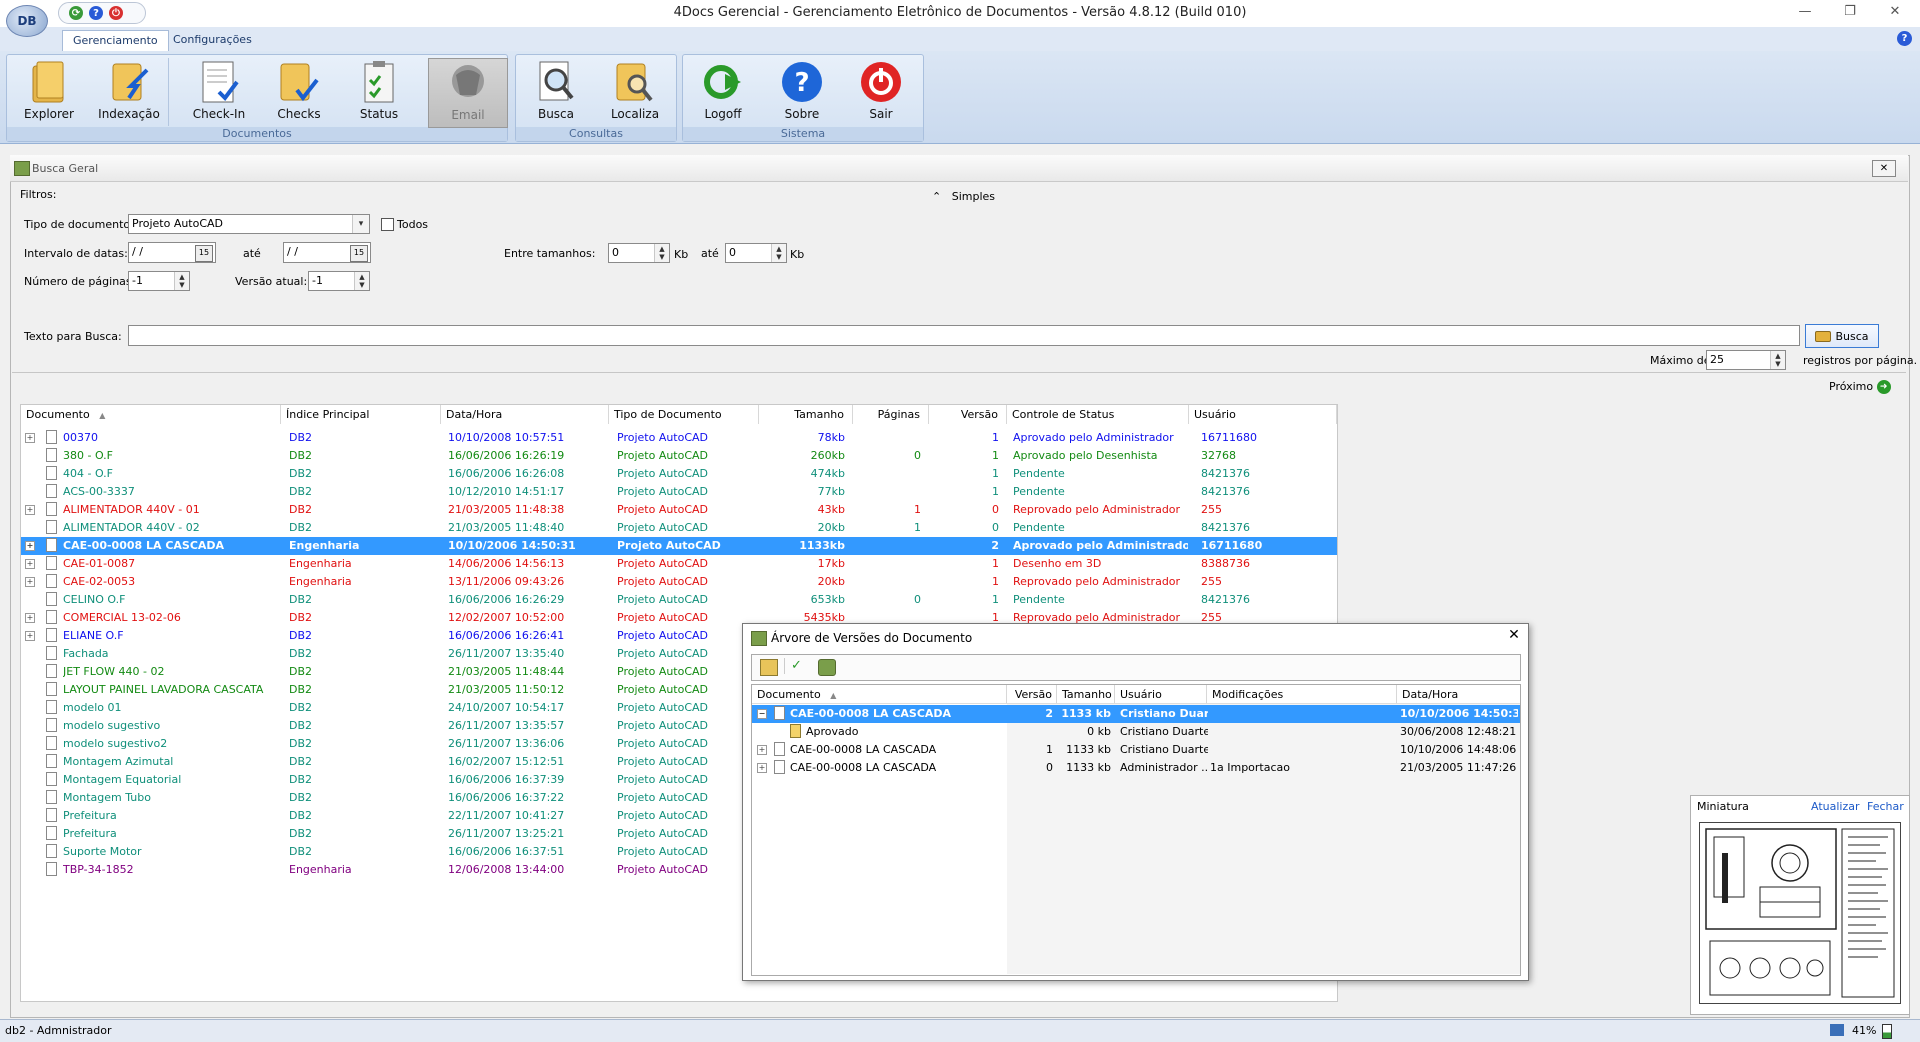 This screenshot has height=1042, width=1920. Describe the element at coordinates (831, 491) in the screenshot. I see `cell-tam: 77kb` at that location.